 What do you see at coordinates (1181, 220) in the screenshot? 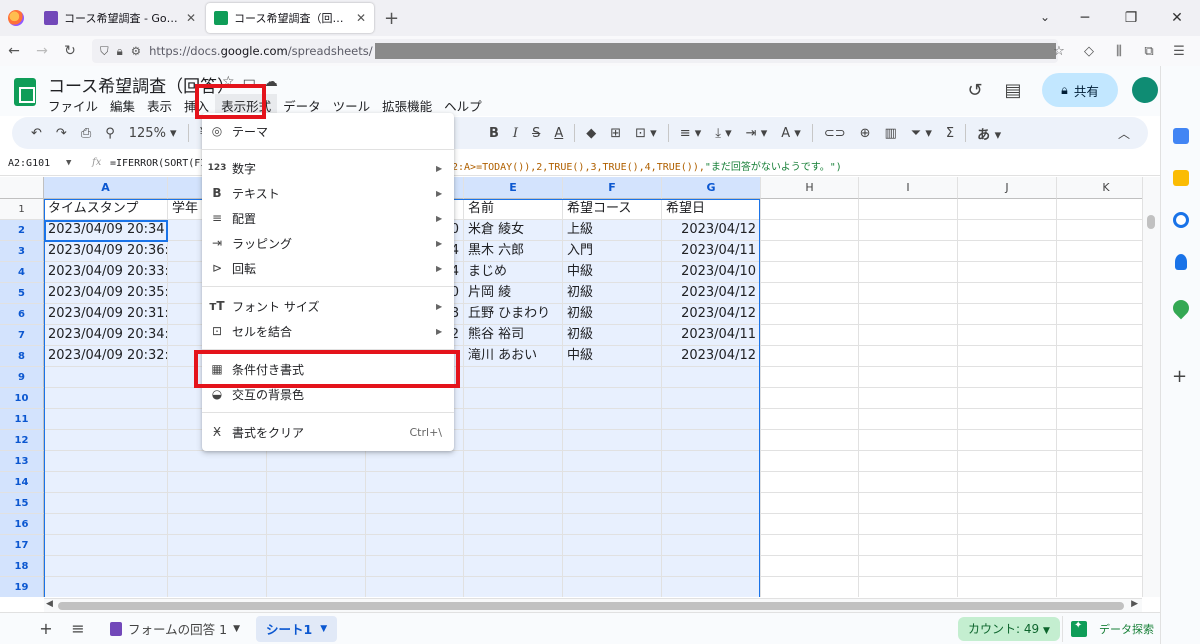
I see `tasks-icon` at bounding box center [1181, 220].